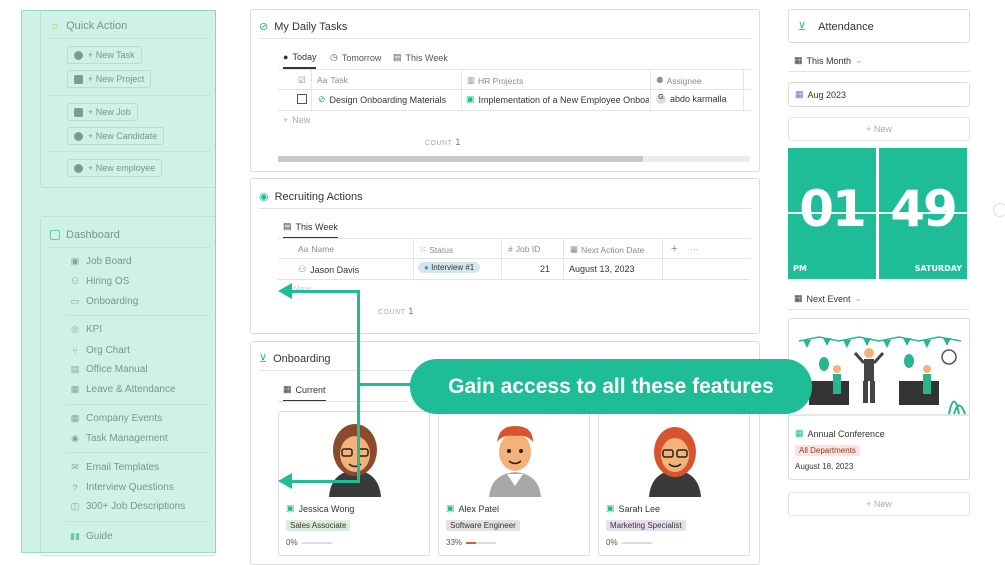  Describe the element at coordinates (75, 369) in the screenshot. I see `book-icon: ▤` at that location.